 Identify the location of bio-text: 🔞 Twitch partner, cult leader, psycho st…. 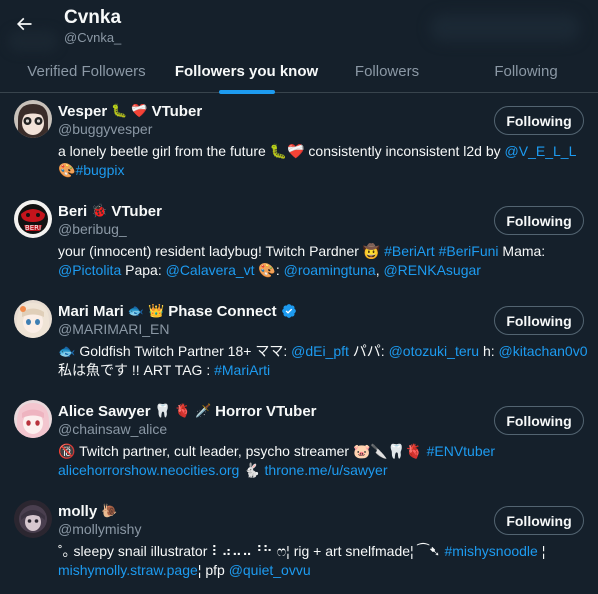
(242, 451).